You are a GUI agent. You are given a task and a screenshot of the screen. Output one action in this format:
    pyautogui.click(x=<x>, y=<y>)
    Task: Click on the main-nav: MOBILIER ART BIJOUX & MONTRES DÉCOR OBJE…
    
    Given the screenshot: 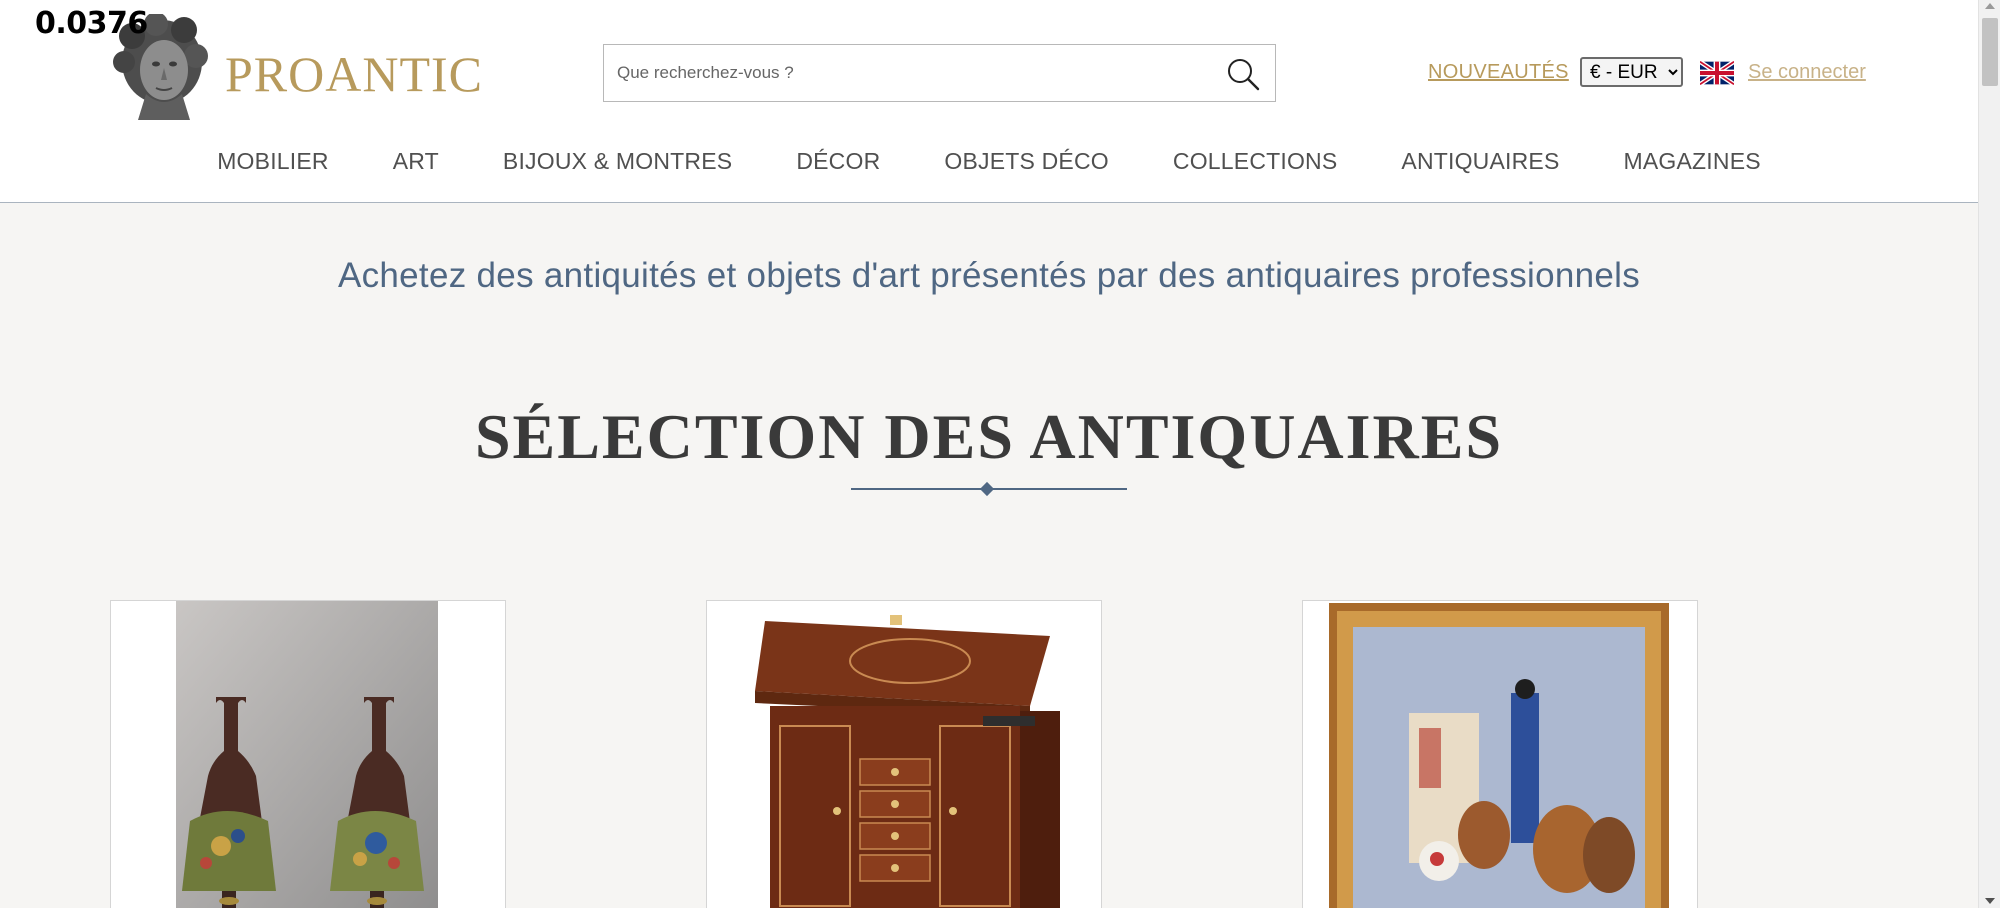 What is the action you would take?
    pyautogui.click(x=989, y=161)
    